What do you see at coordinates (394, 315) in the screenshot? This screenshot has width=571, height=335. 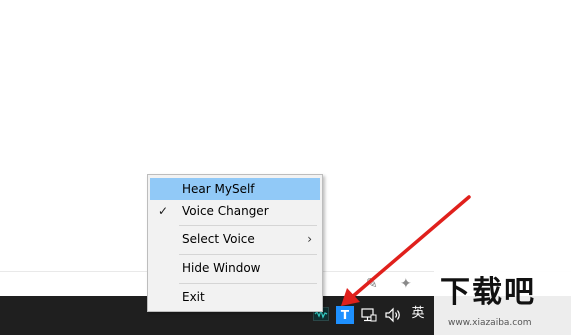 I see `volume-icon` at bounding box center [394, 315].